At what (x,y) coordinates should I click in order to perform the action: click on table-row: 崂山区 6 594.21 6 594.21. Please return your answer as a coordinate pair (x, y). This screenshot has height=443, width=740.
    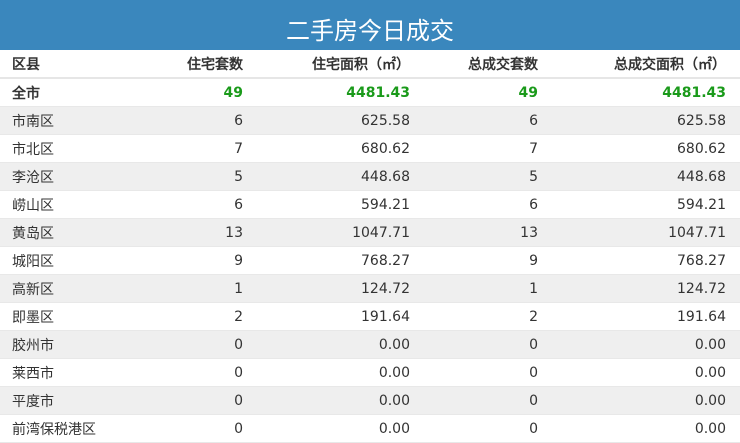
    Looking at the image, I should click on (370, 204).